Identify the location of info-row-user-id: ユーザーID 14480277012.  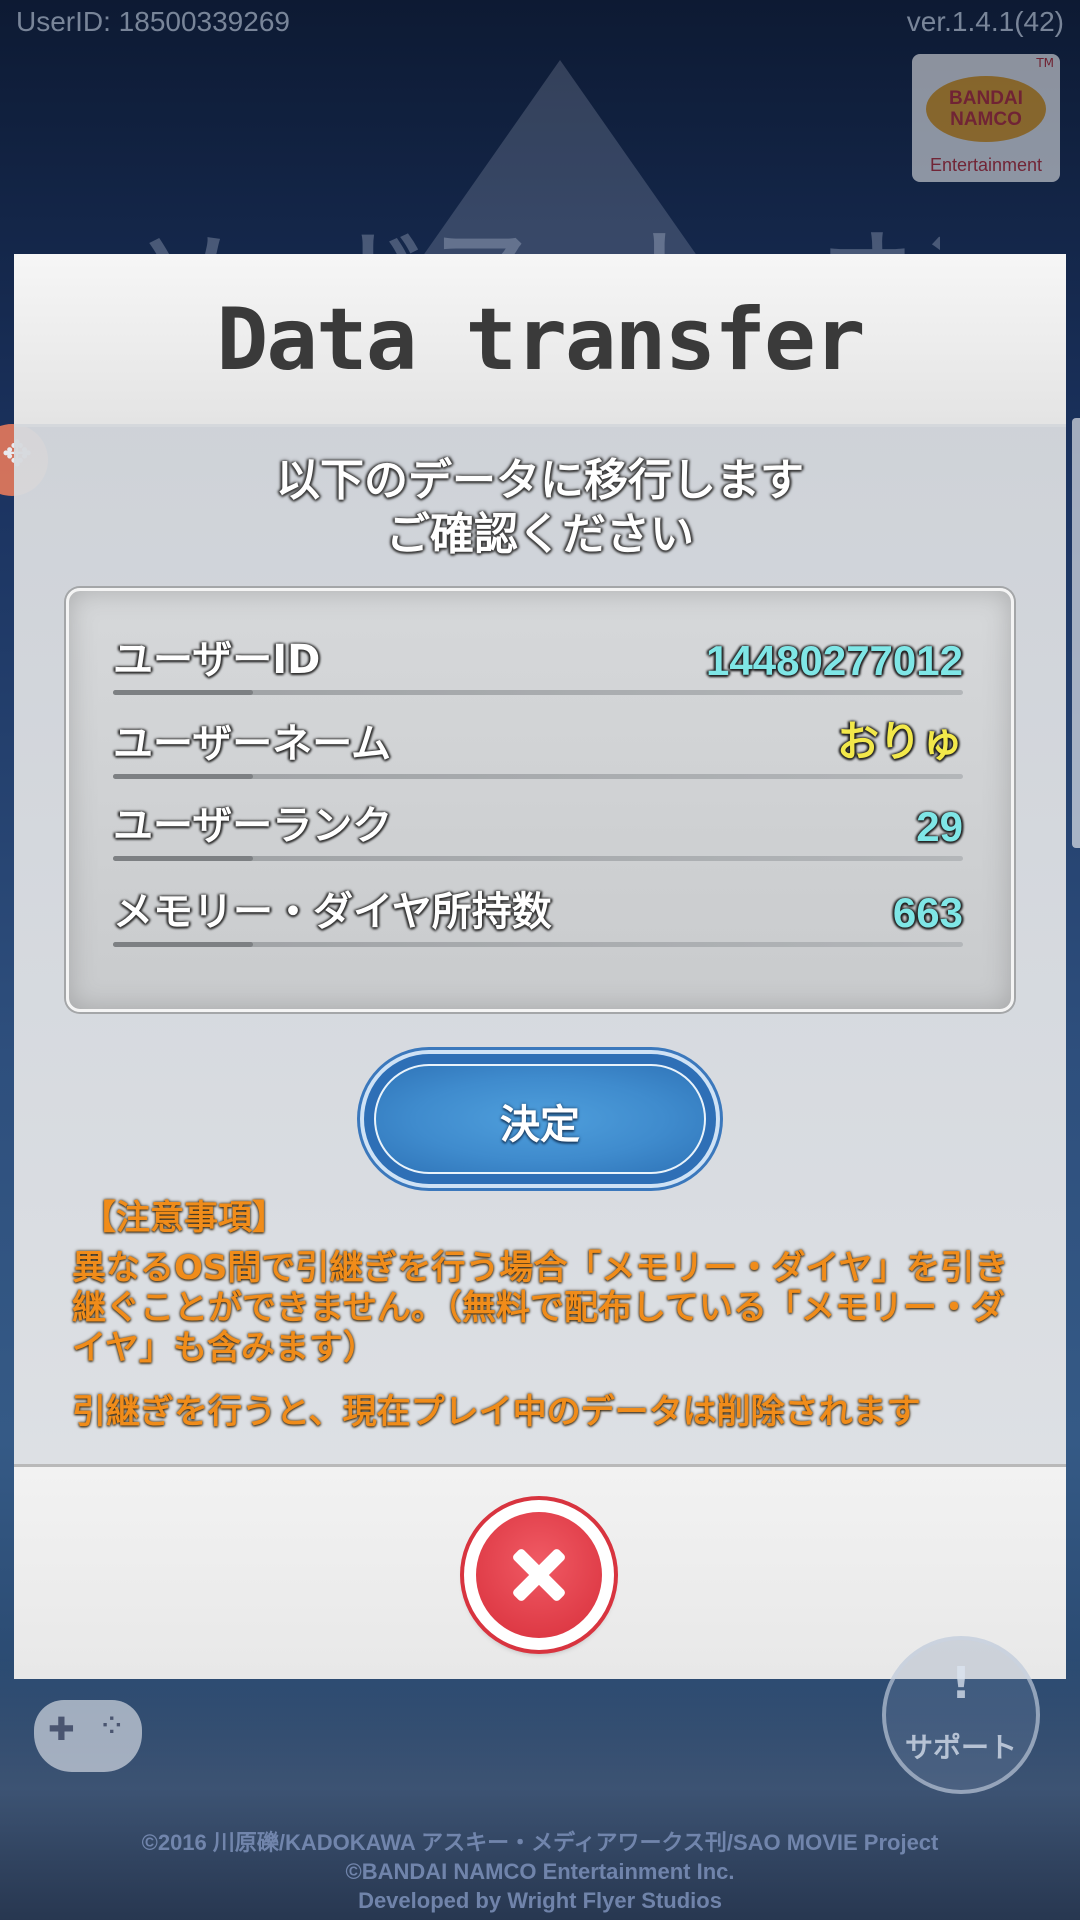
(538, 660).